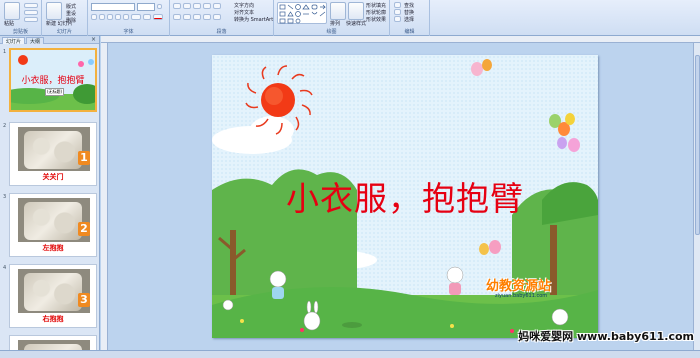  What do you see at coordinates (253, 19) in the screenshot?
I see `smartart-button: 转换为 SmartArt` at bounding box center [253, 19].